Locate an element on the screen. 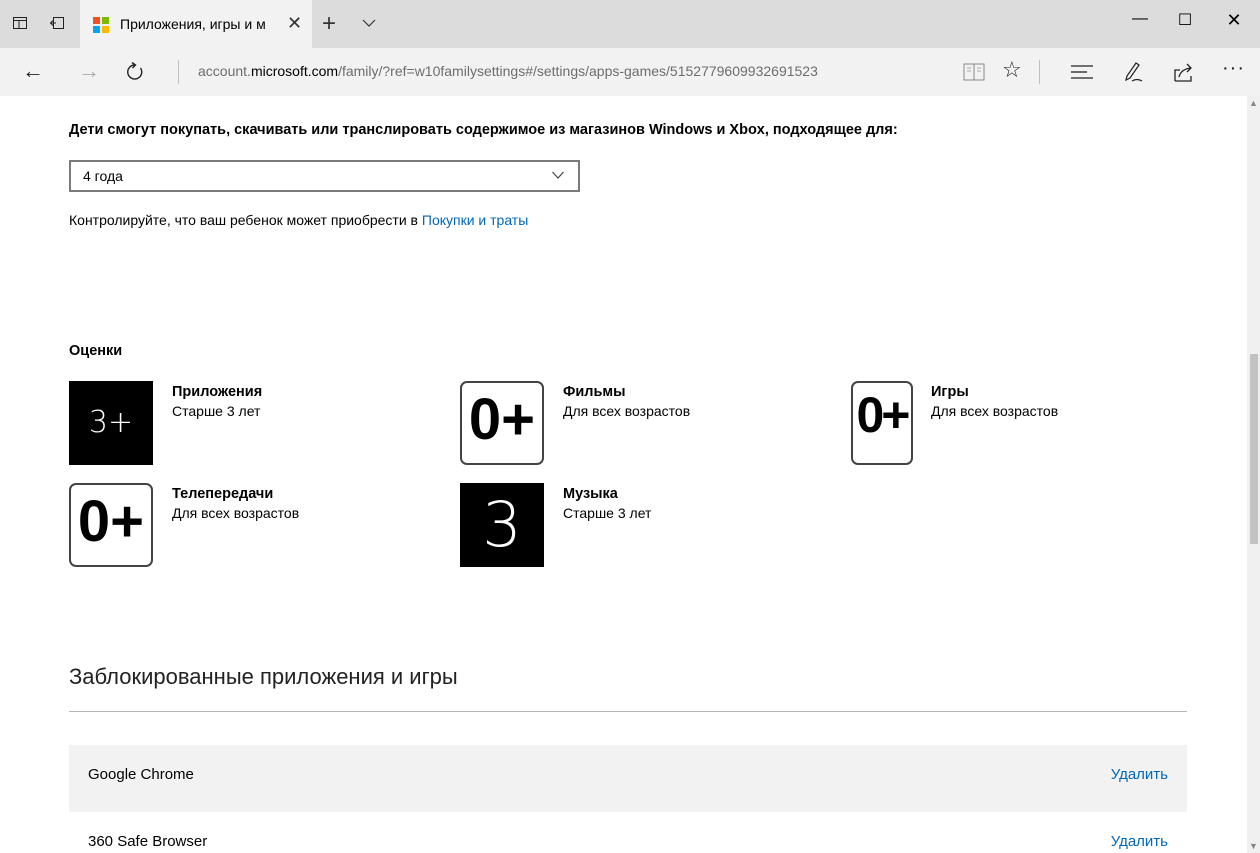 Image resolution: width=1260 pixels, height=853 pixels. microsoft-logo-icon is located at coordinates (101, 25).